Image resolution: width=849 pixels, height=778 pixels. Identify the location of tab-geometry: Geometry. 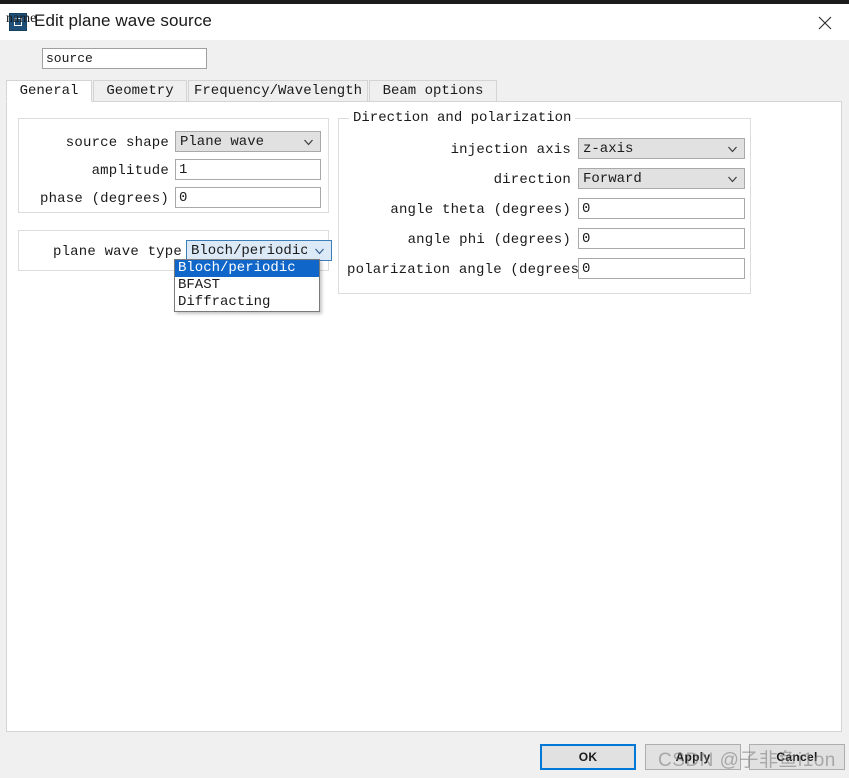
(140, 91).